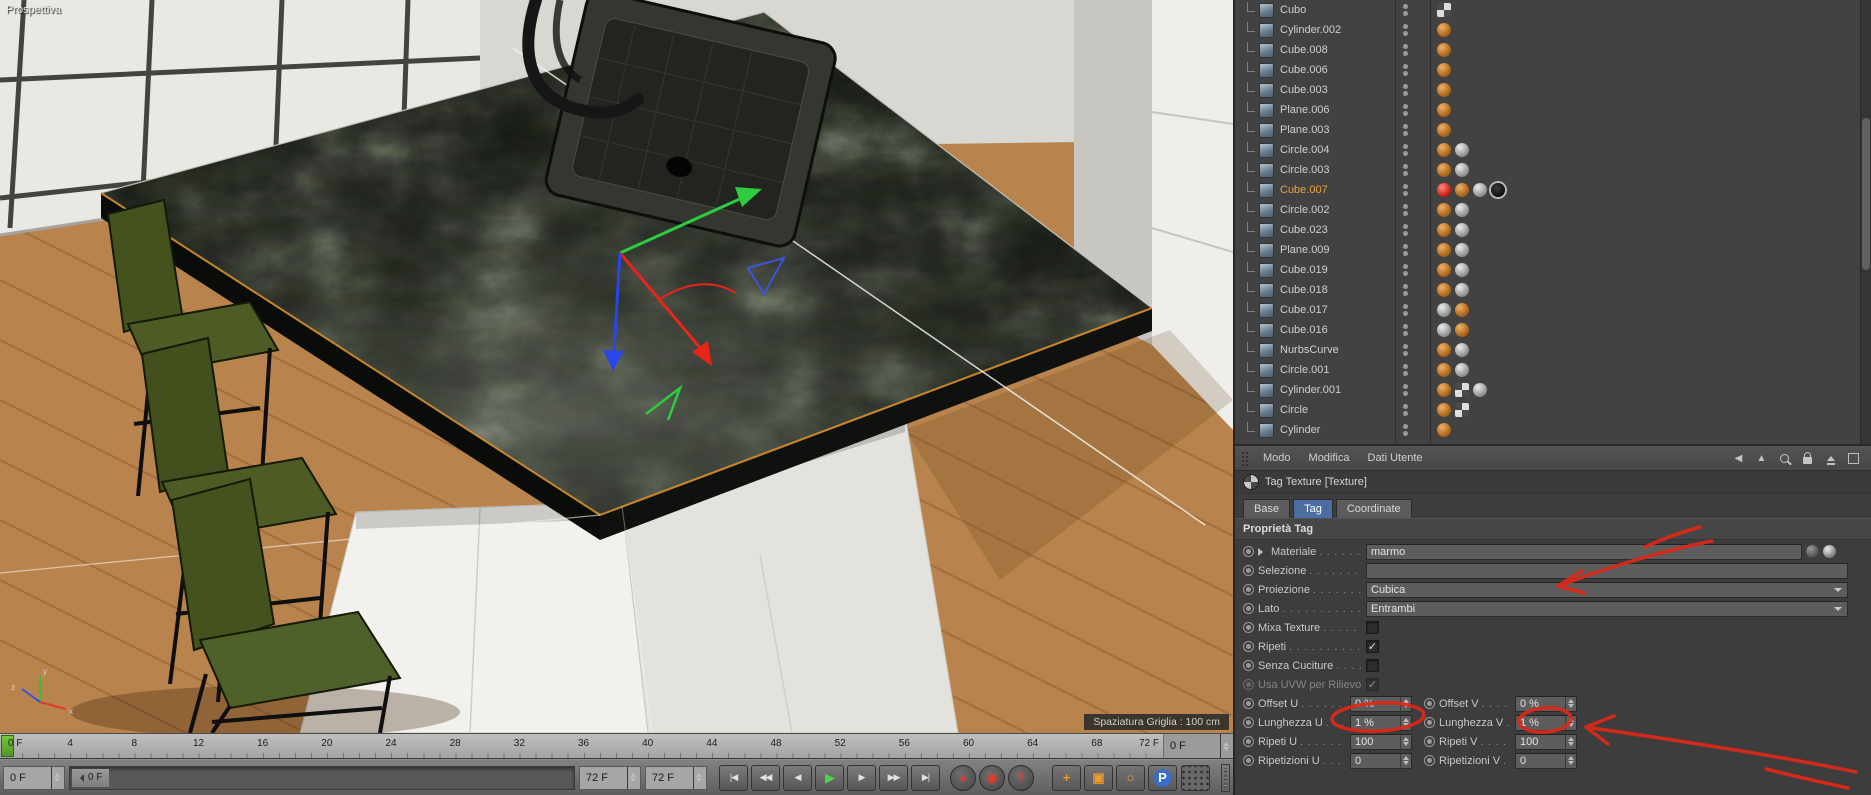 The height and width of the screenshot is (795, 1871). What do you see at coordinates (1607, 608) in the screenshot?
I see `lato-dropdown: Entrambi` at bounding box center [1607, 608].